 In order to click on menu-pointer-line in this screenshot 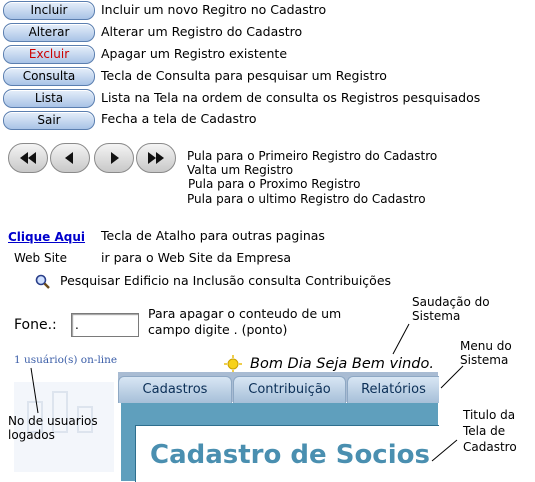, I will do `click(452, 377)`.